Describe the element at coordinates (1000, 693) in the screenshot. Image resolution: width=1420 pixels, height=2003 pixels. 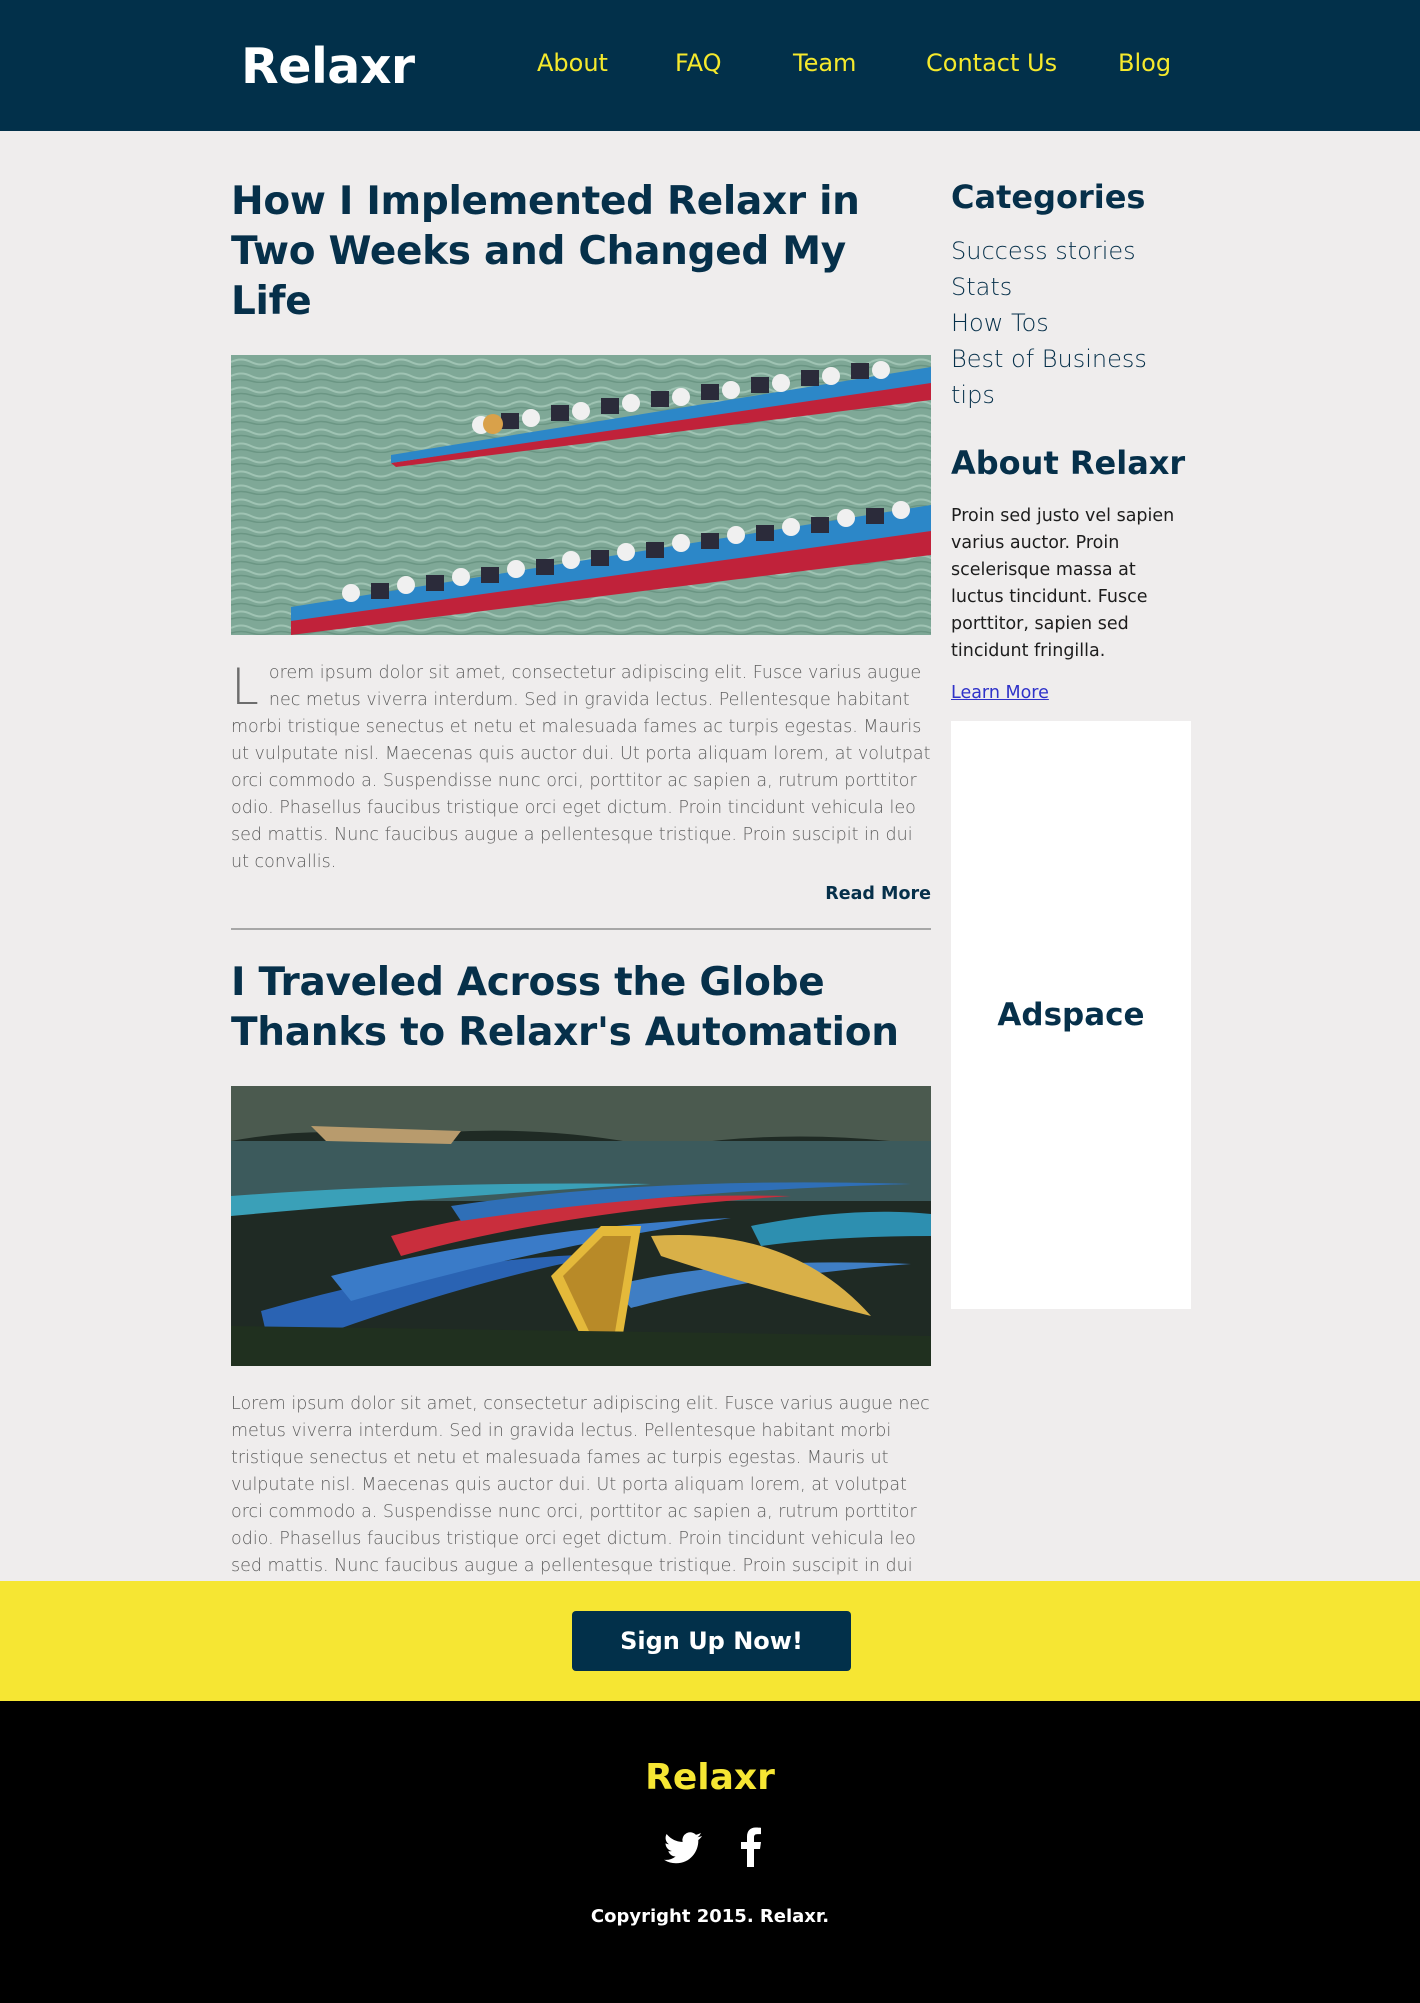
I see `learn-more-link: Learn More` at that location.